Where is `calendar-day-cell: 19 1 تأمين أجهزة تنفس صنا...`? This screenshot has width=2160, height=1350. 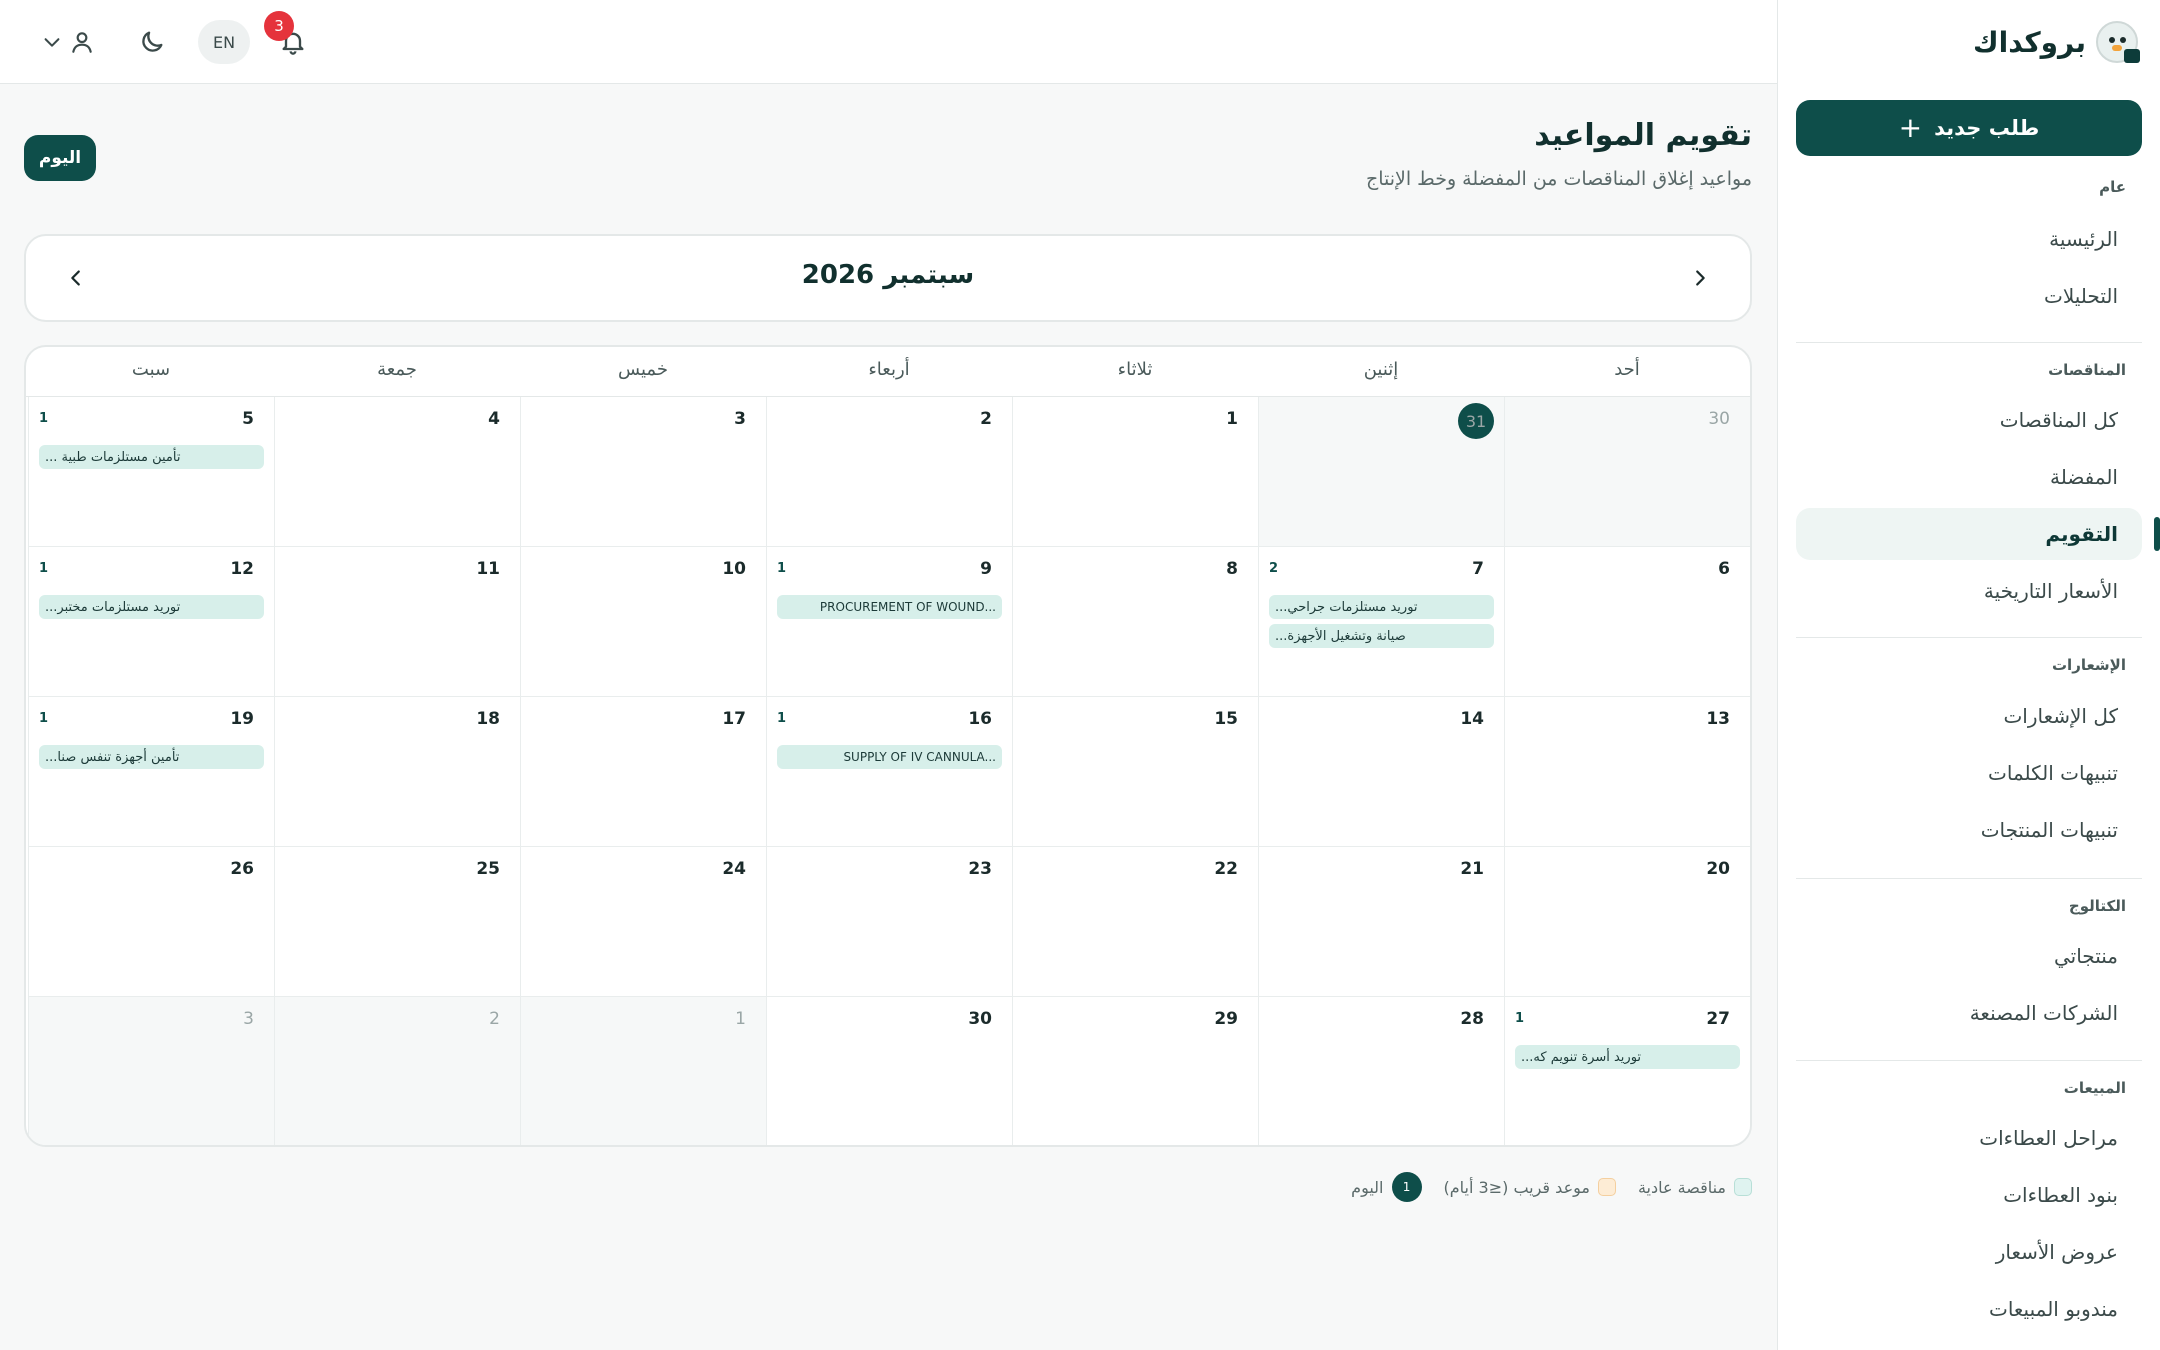
calendar-day-cell: 19 1 تأمين أجهزة تنفس صنا... is located at coordinates (151, 772).